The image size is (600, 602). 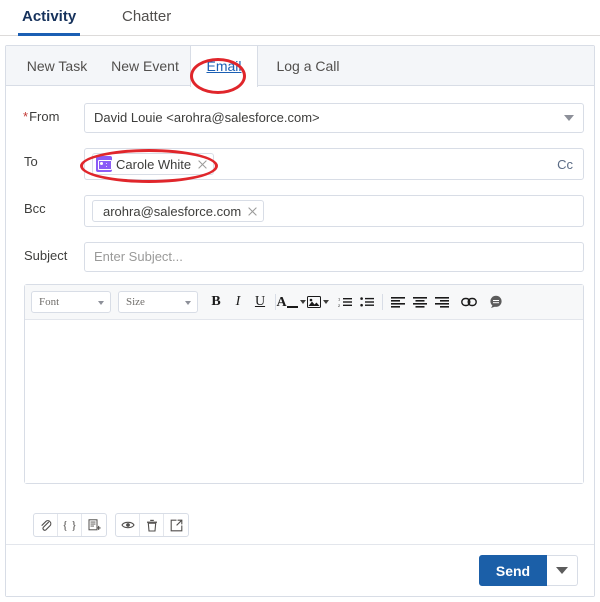 What do you see at coordinates (104, 164) in the screenshot?
I see `contact-icon` at bounding box center [104, 164].